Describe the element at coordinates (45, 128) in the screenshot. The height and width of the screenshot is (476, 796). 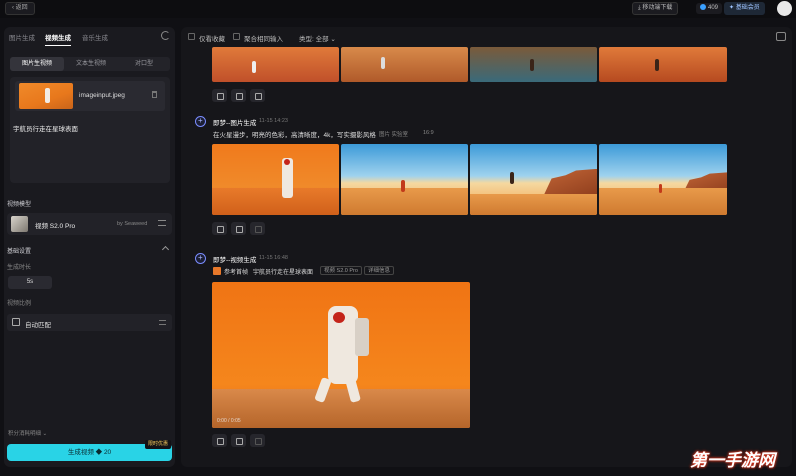
I see `prompt-text: 宇航员行走在星球表面` at that location.